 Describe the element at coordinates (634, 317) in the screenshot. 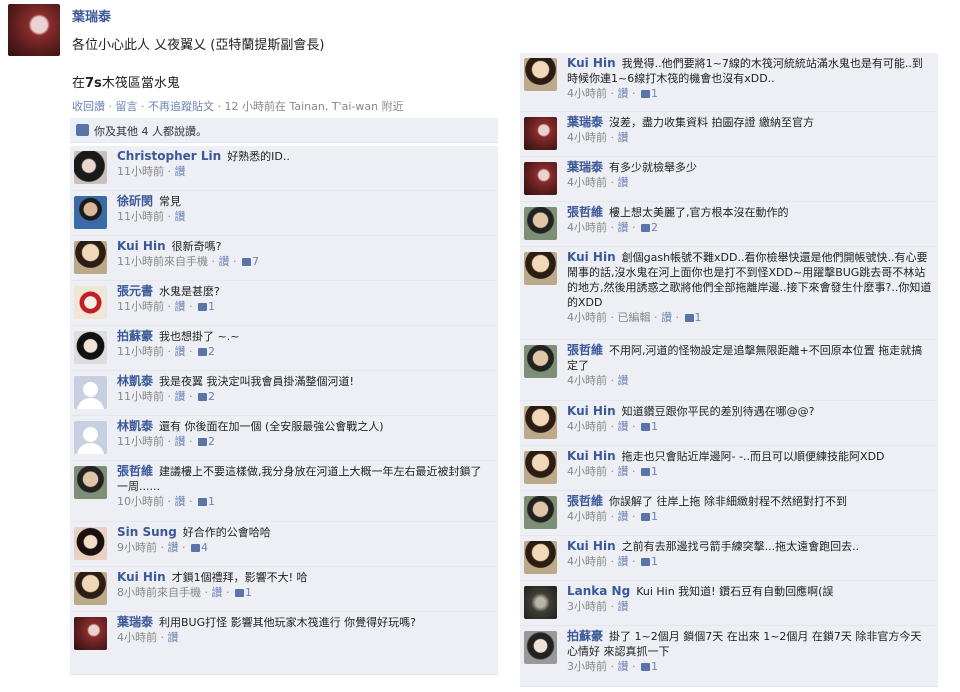

I see `edited-label: 已編輯` at that location.